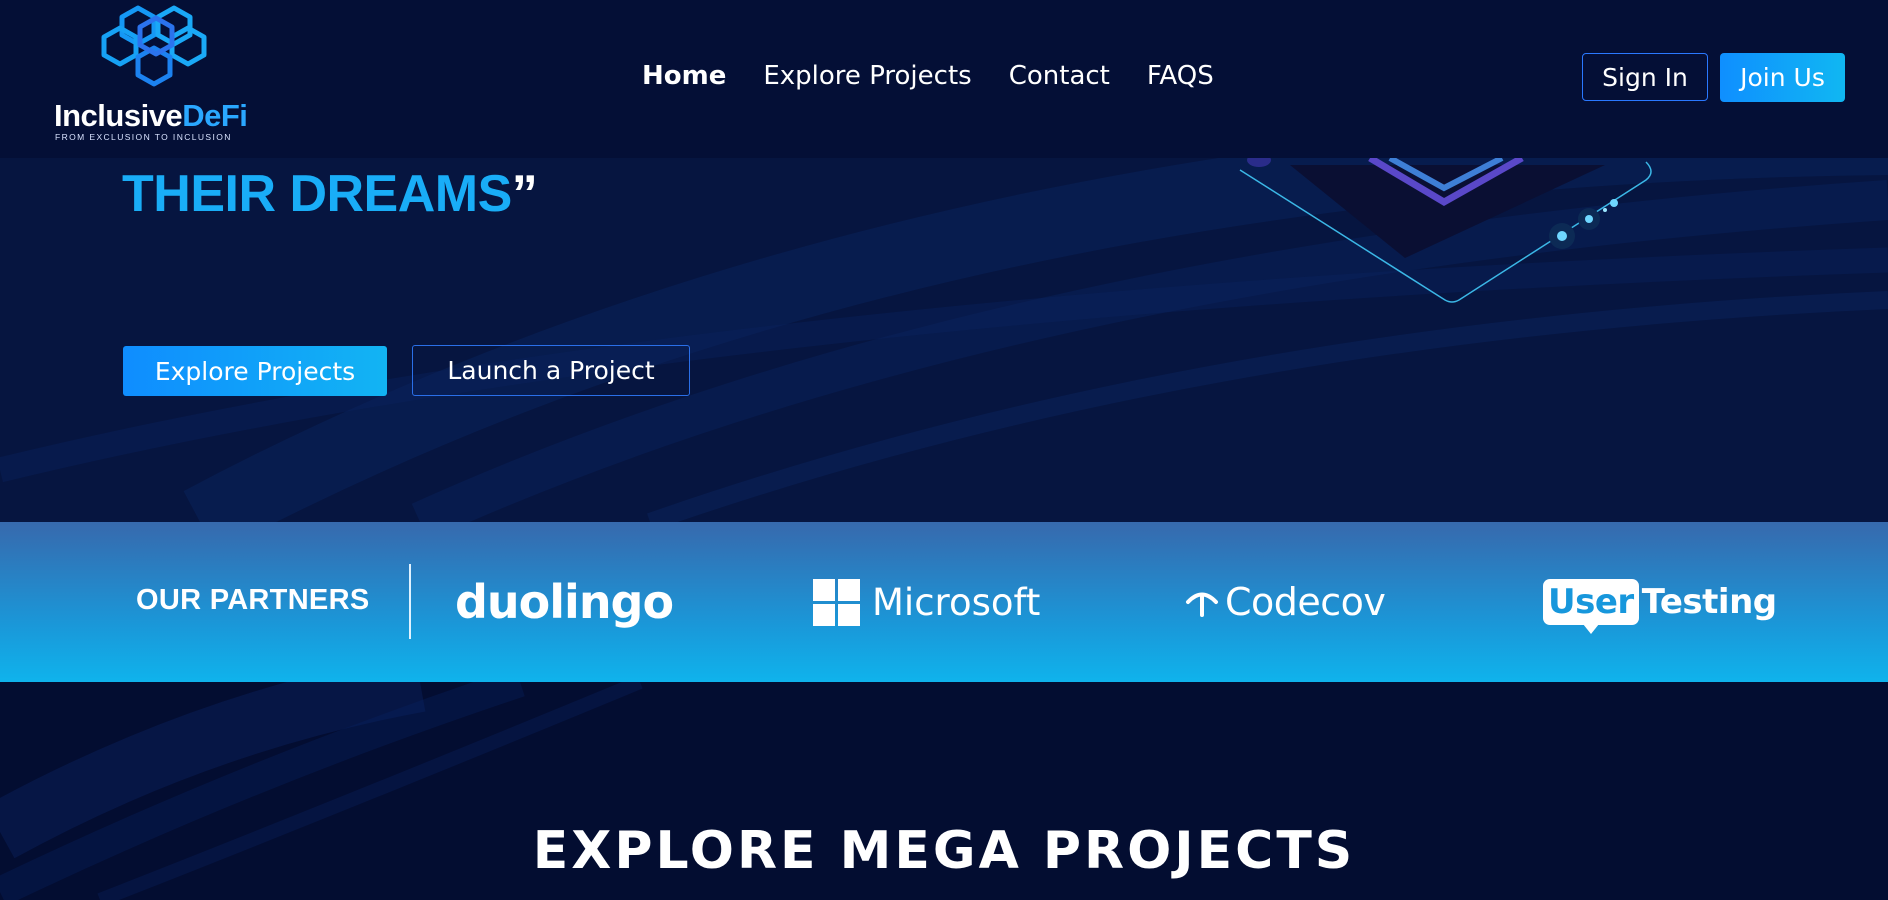 Image resolution: width=1888 pixels, height=900 pixels. Describe the element at coordinates (1180, 76) in the screenshot. I see `nav-faqs: FAQS` at that location.